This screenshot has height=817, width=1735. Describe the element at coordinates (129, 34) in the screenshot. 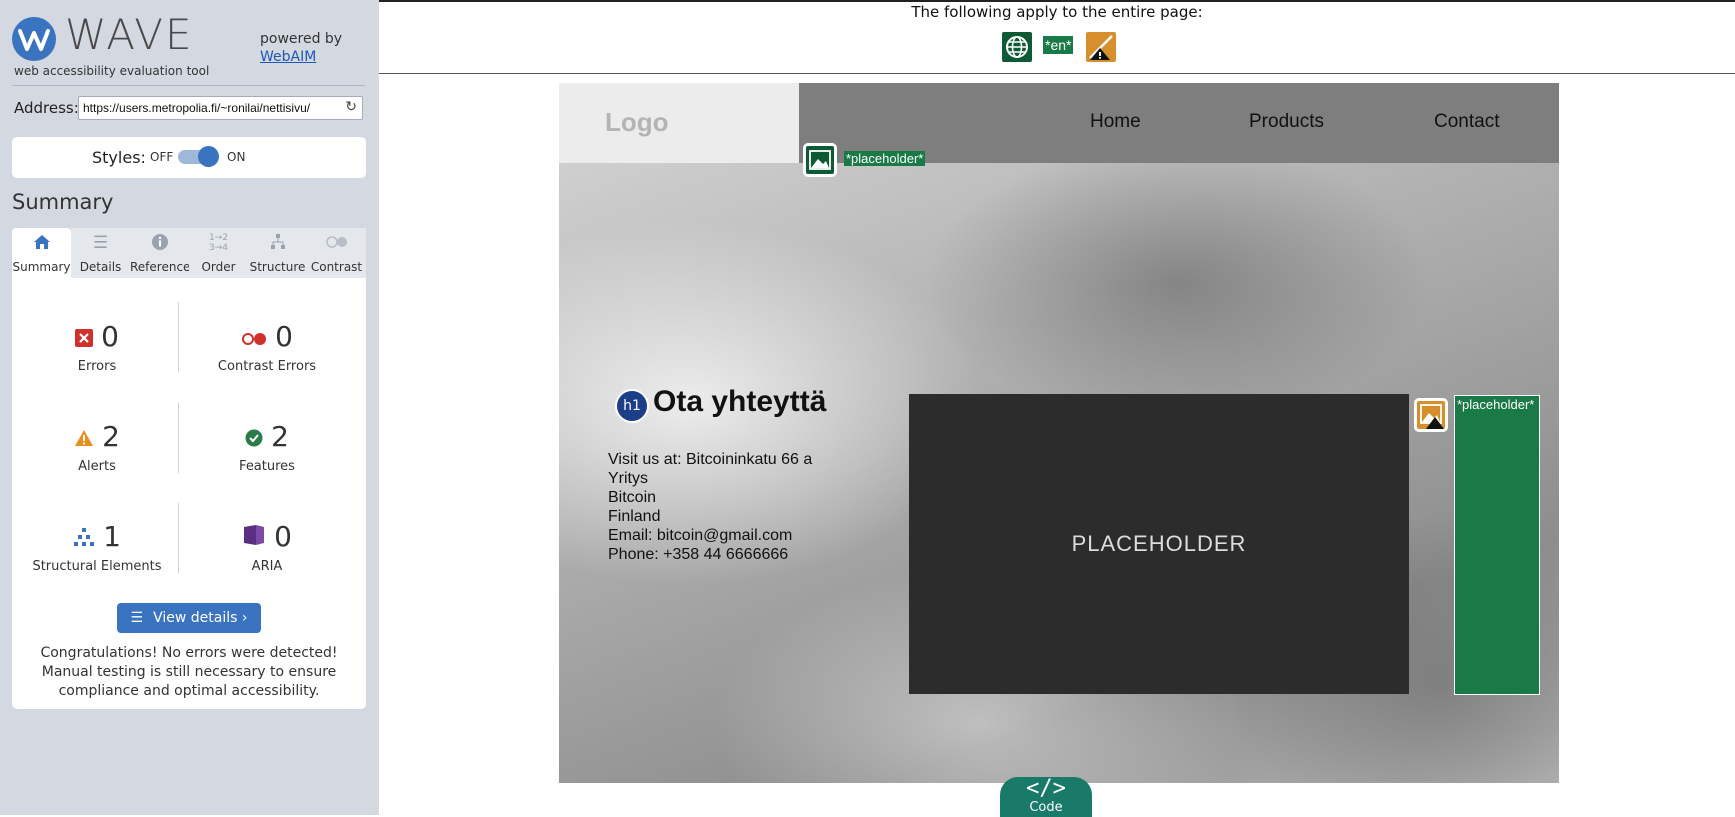

I see `app-name: WAVE` at that location.